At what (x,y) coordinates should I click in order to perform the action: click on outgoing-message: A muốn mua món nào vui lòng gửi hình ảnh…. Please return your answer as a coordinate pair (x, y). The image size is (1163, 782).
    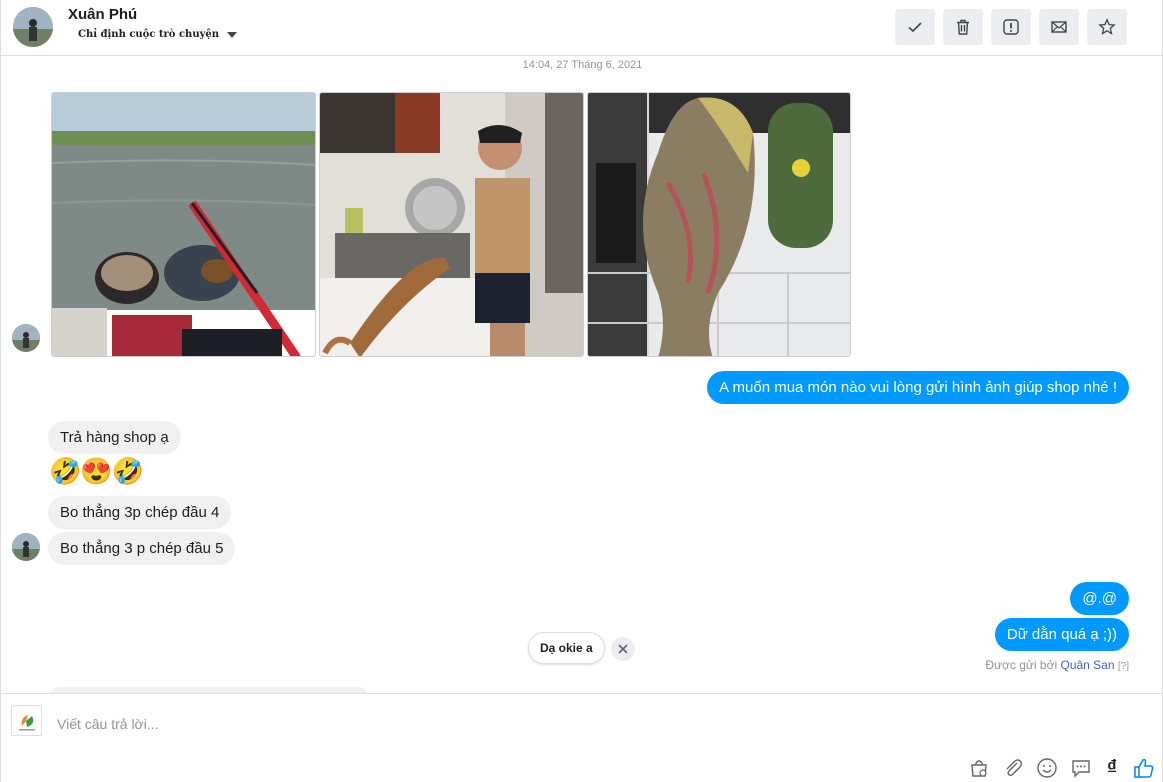
    Looking at the image, I should click on (918, 387).